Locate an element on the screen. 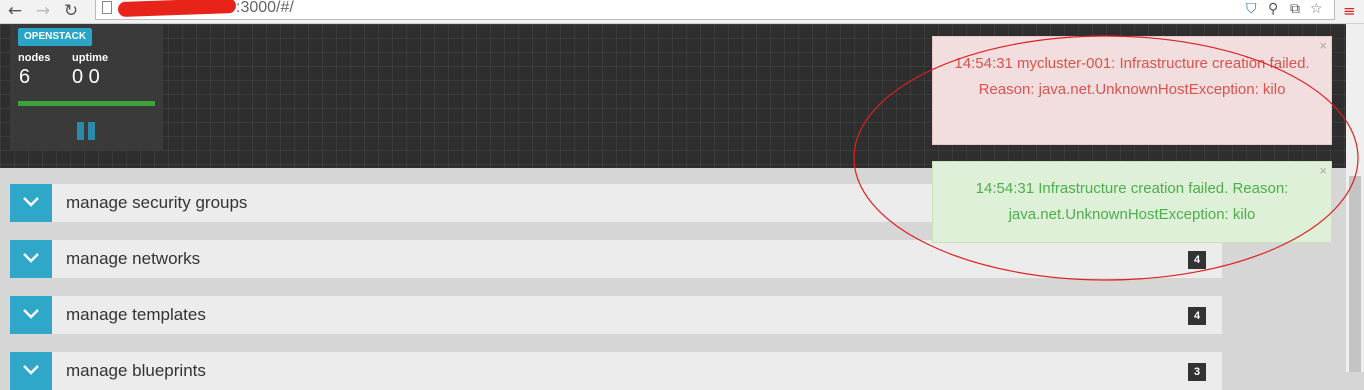 The width and height of the screenshot is (1364, 390). uptime-label: uptime is located at coordinates (90, 58).